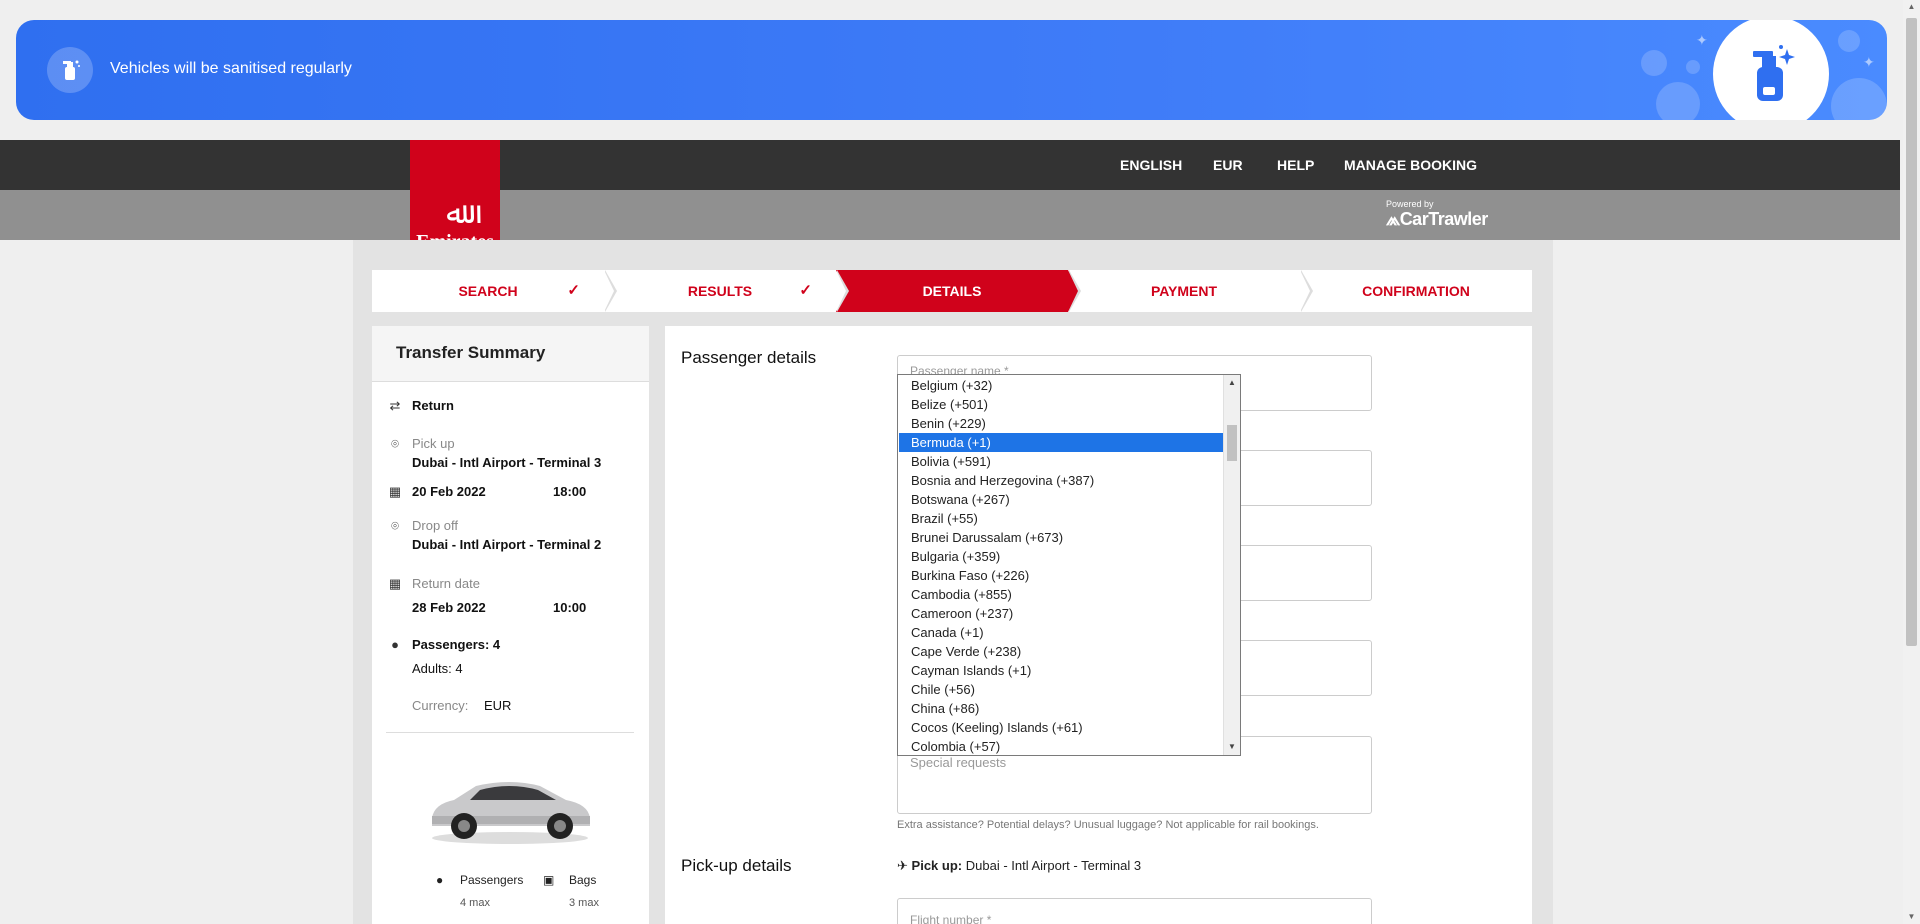  Describe the element at coordinates (1061, 689) in the screenshot. I see `option-chile: Chile (+56)` at that location.